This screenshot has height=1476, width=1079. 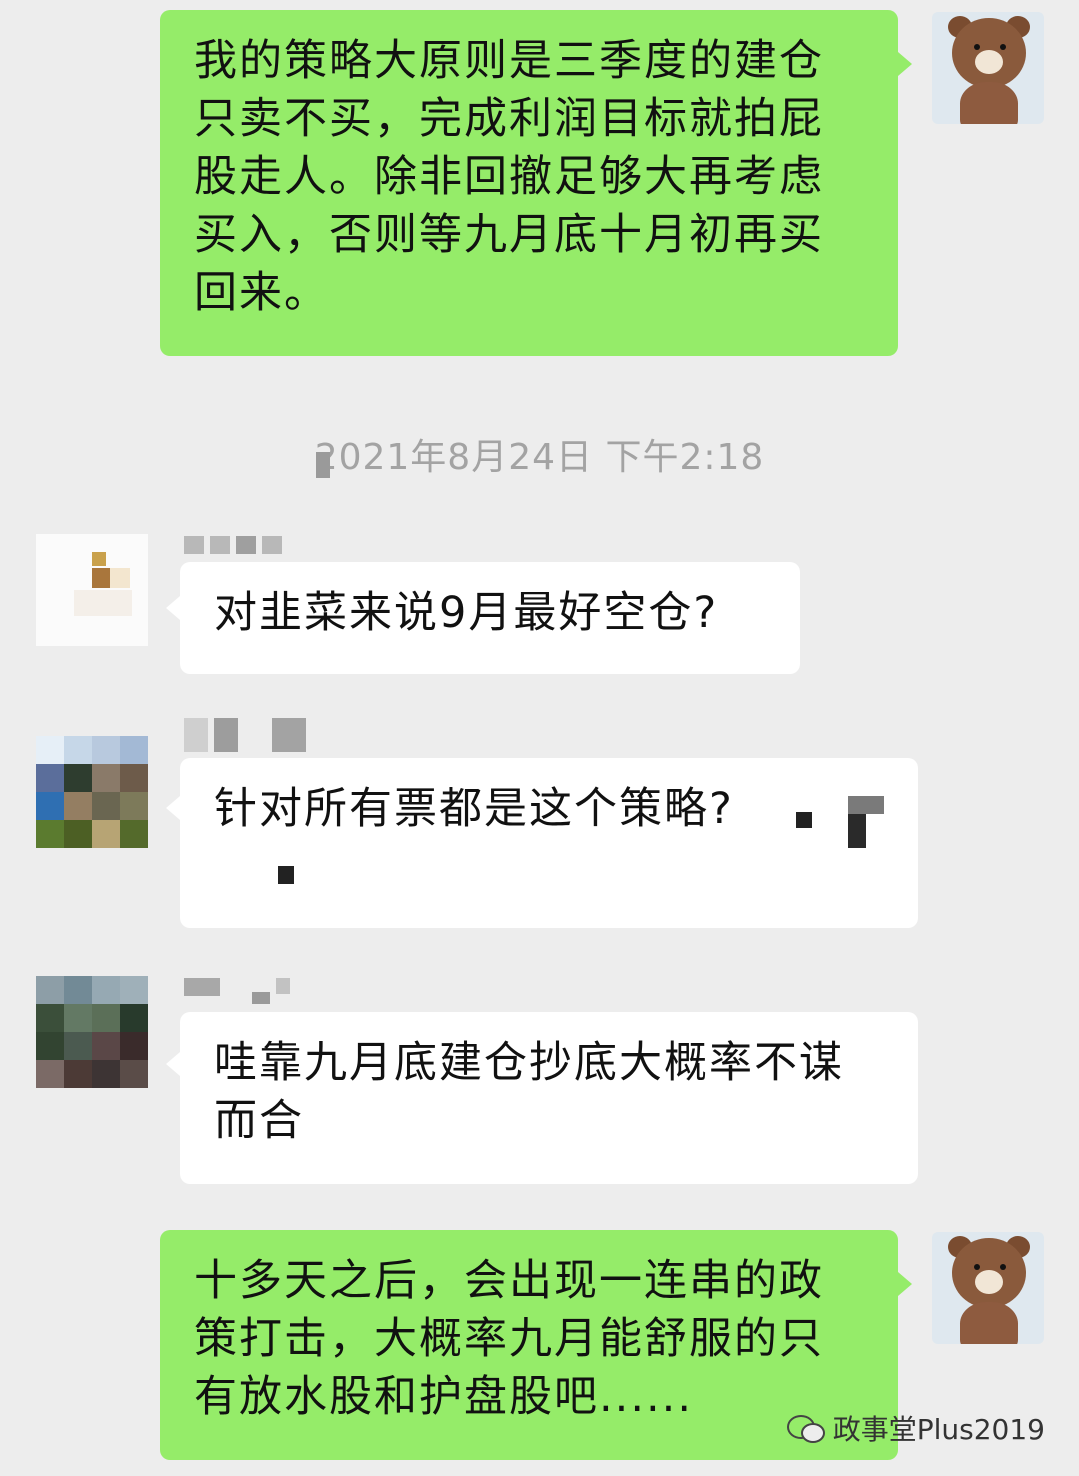 What do you see at coordinates (549, 1098) in the screenshot?
I see `message-bubble-other: 哇靠九月底建仓抄底大概率不谋而合` at bounding box center [549, 1098].